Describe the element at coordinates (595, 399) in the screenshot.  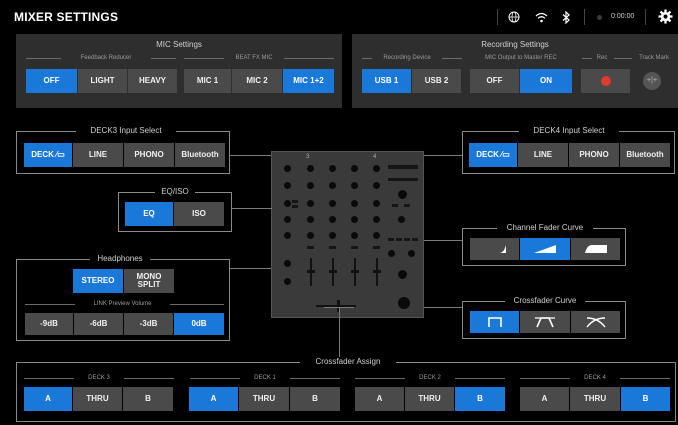
I see `assign-deck4-thru-button: THRU` at that location.